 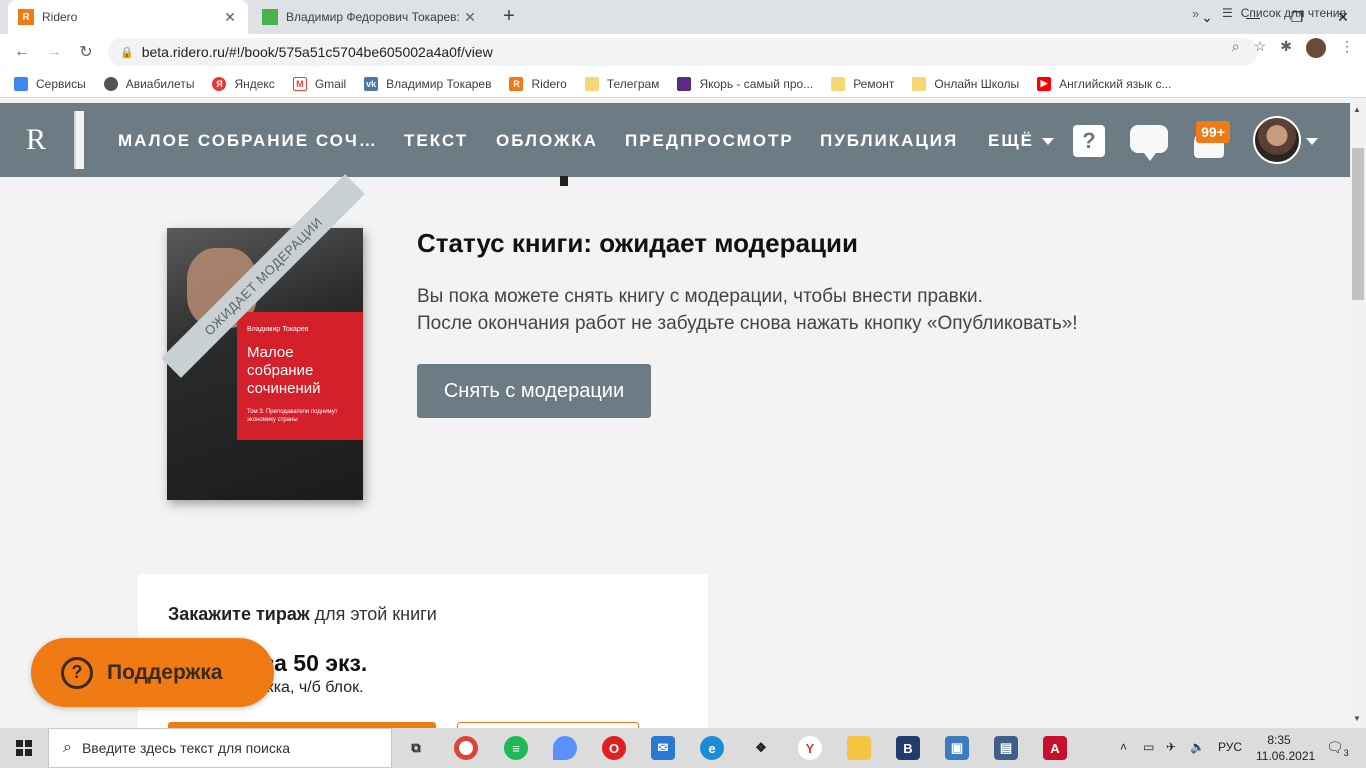 I want to click on back-button: ←, so click(x=22, y=52).